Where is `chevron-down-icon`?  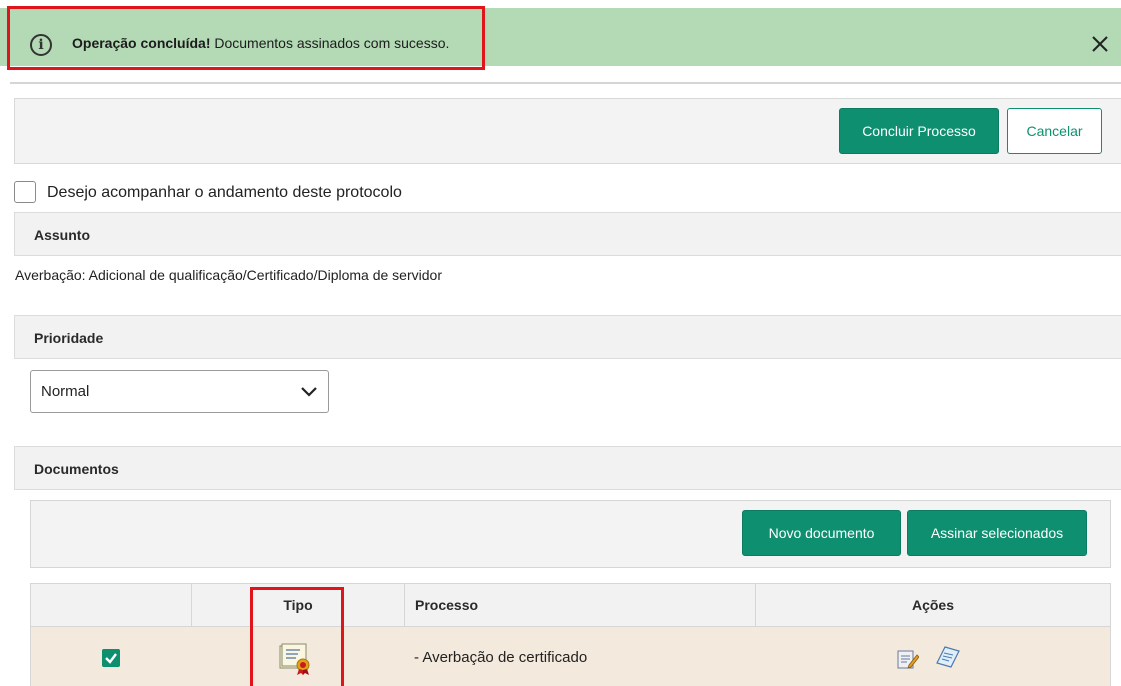
chevron-down-icon is located at coordinates (309, 392).